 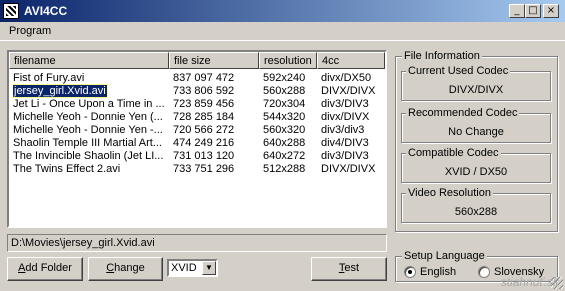 What do you see at coordinates (551, 11) in the screenshot?
I see `close-button: ×` at bounding box center [551, 11].